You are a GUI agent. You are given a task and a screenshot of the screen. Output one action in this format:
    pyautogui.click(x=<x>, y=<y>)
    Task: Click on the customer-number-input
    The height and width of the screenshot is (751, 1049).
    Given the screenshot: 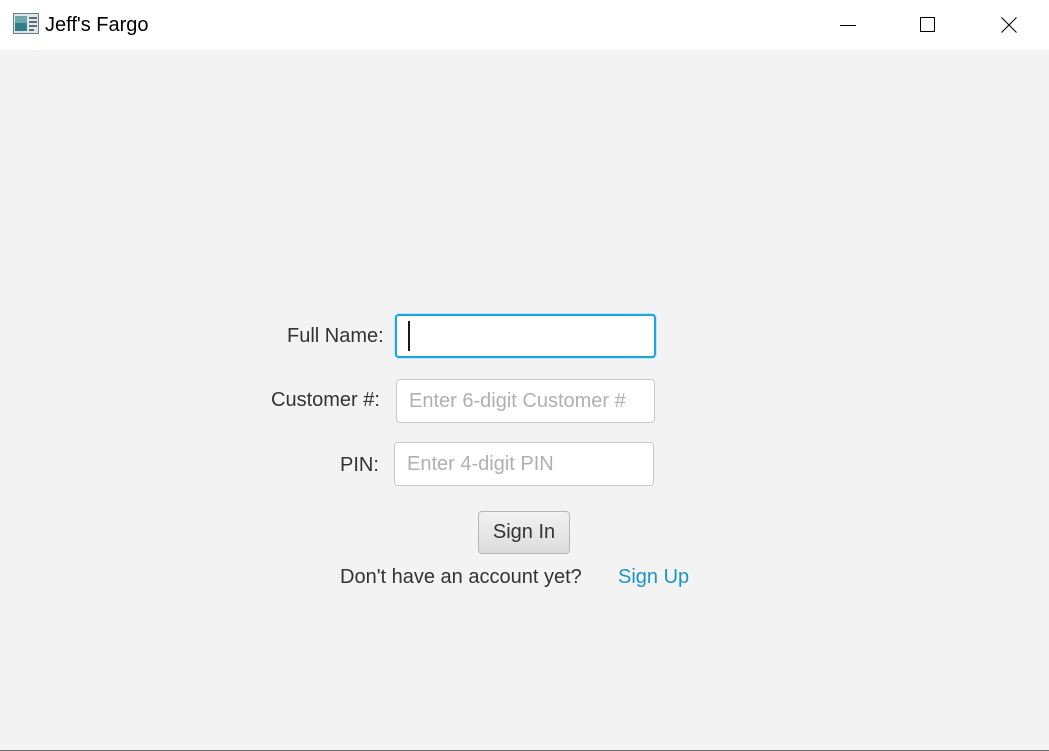 What is the action you would take?
    pyautogui.click(x=525, y=401)
    